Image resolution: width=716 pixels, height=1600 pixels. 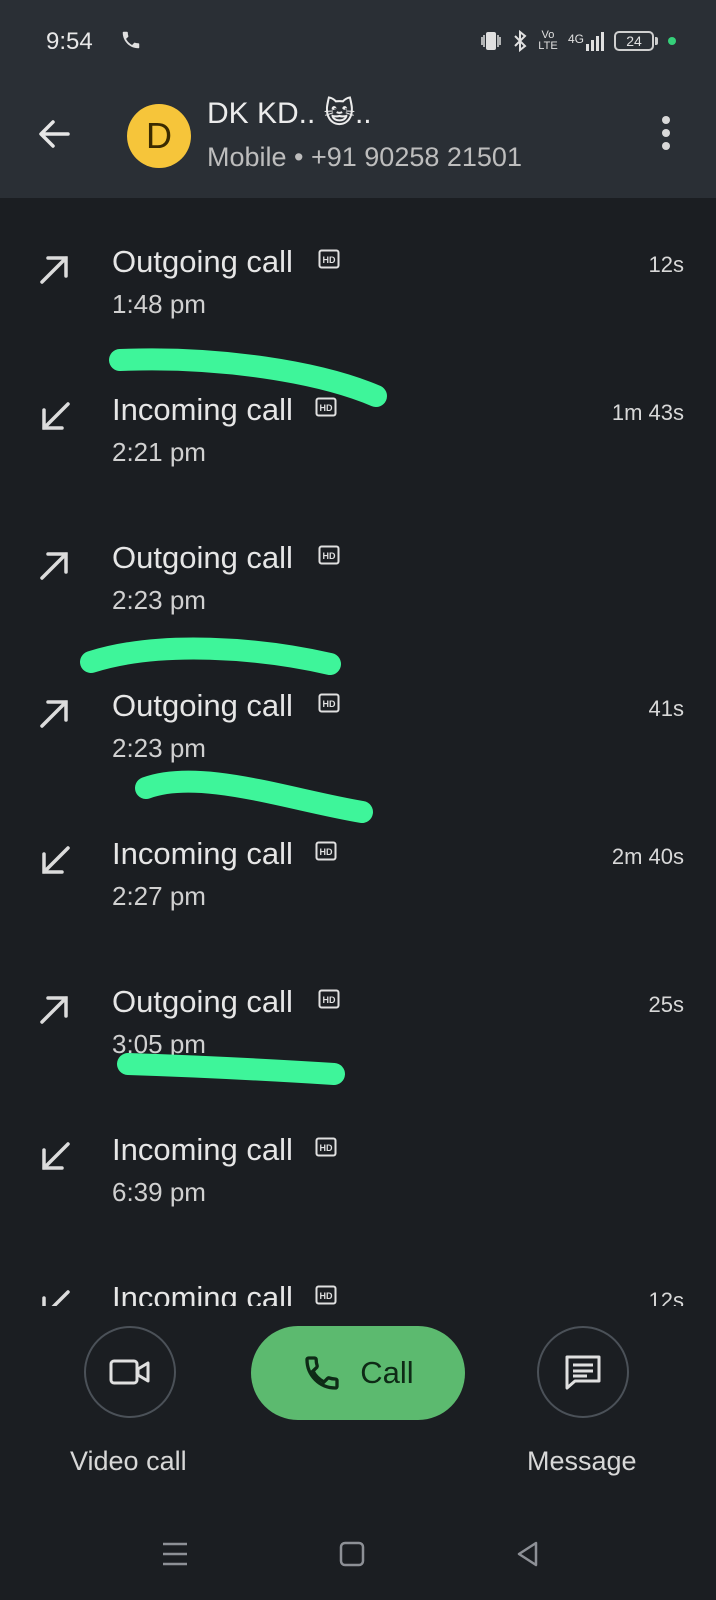 I want to click on network-type: 4G, so click(x=575, y=38).